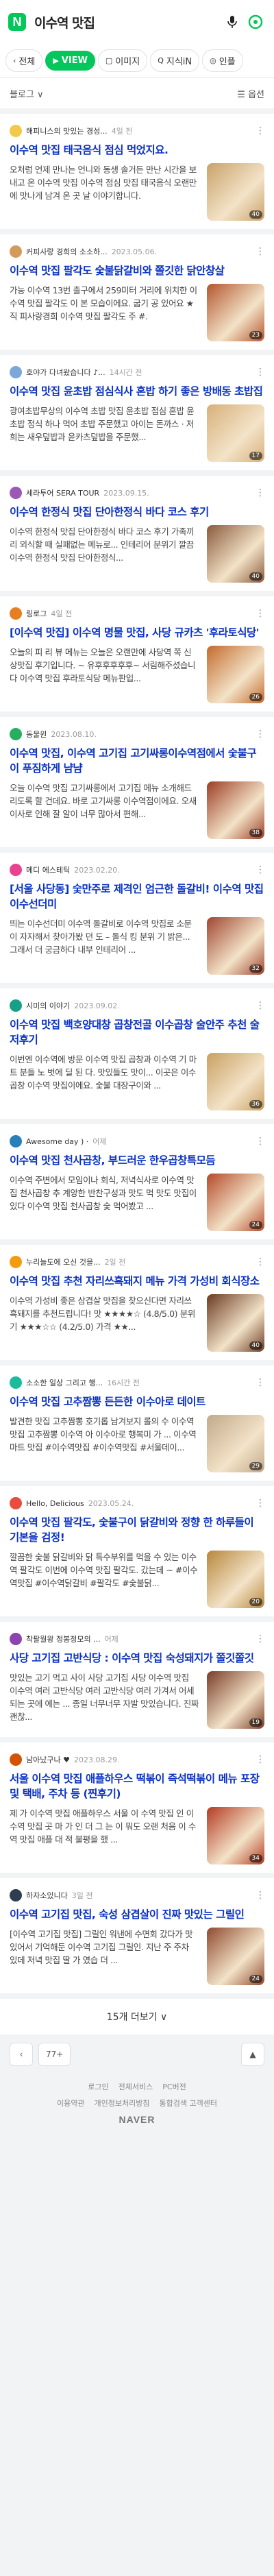  Describe the element at coordinates (252, 2054) in the screenshot. I see `scroll-top-icon: ▲` at that location.